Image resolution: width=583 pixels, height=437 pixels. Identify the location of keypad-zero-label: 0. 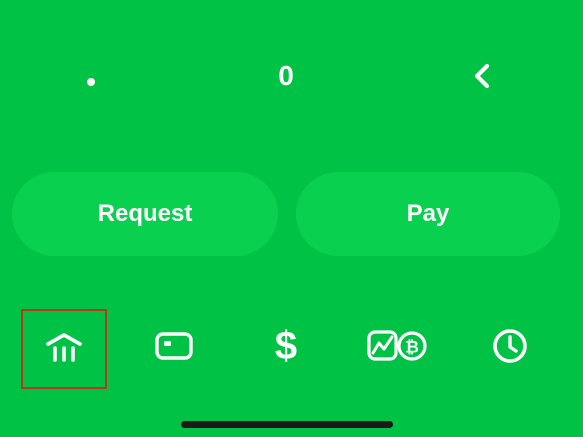
(286, 75).